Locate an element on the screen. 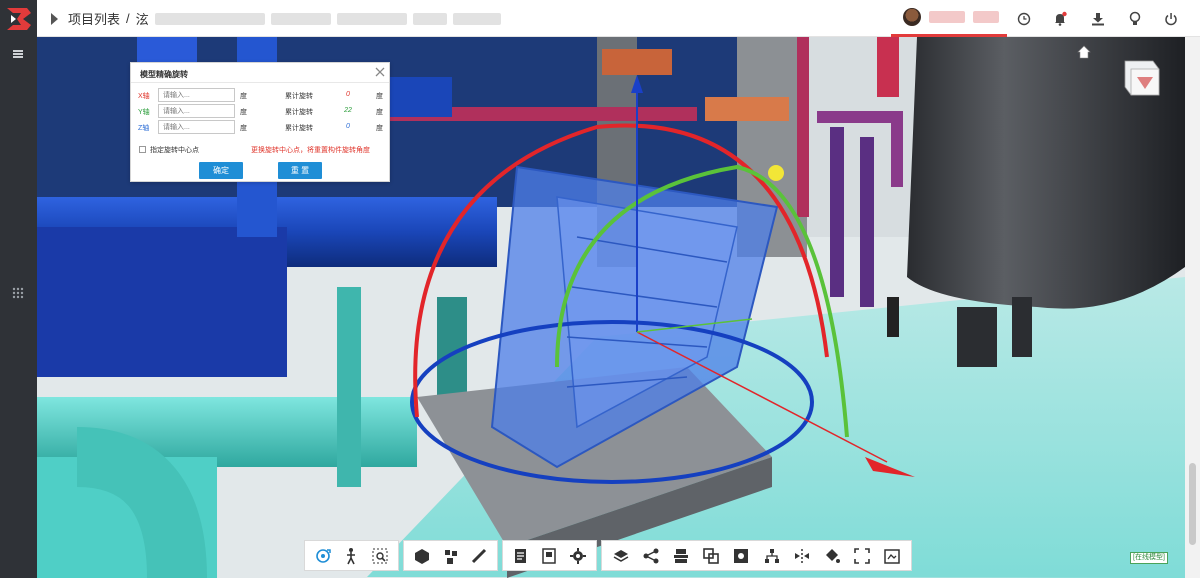  scrollbar-thumb is located at coordinates (1192, 504).